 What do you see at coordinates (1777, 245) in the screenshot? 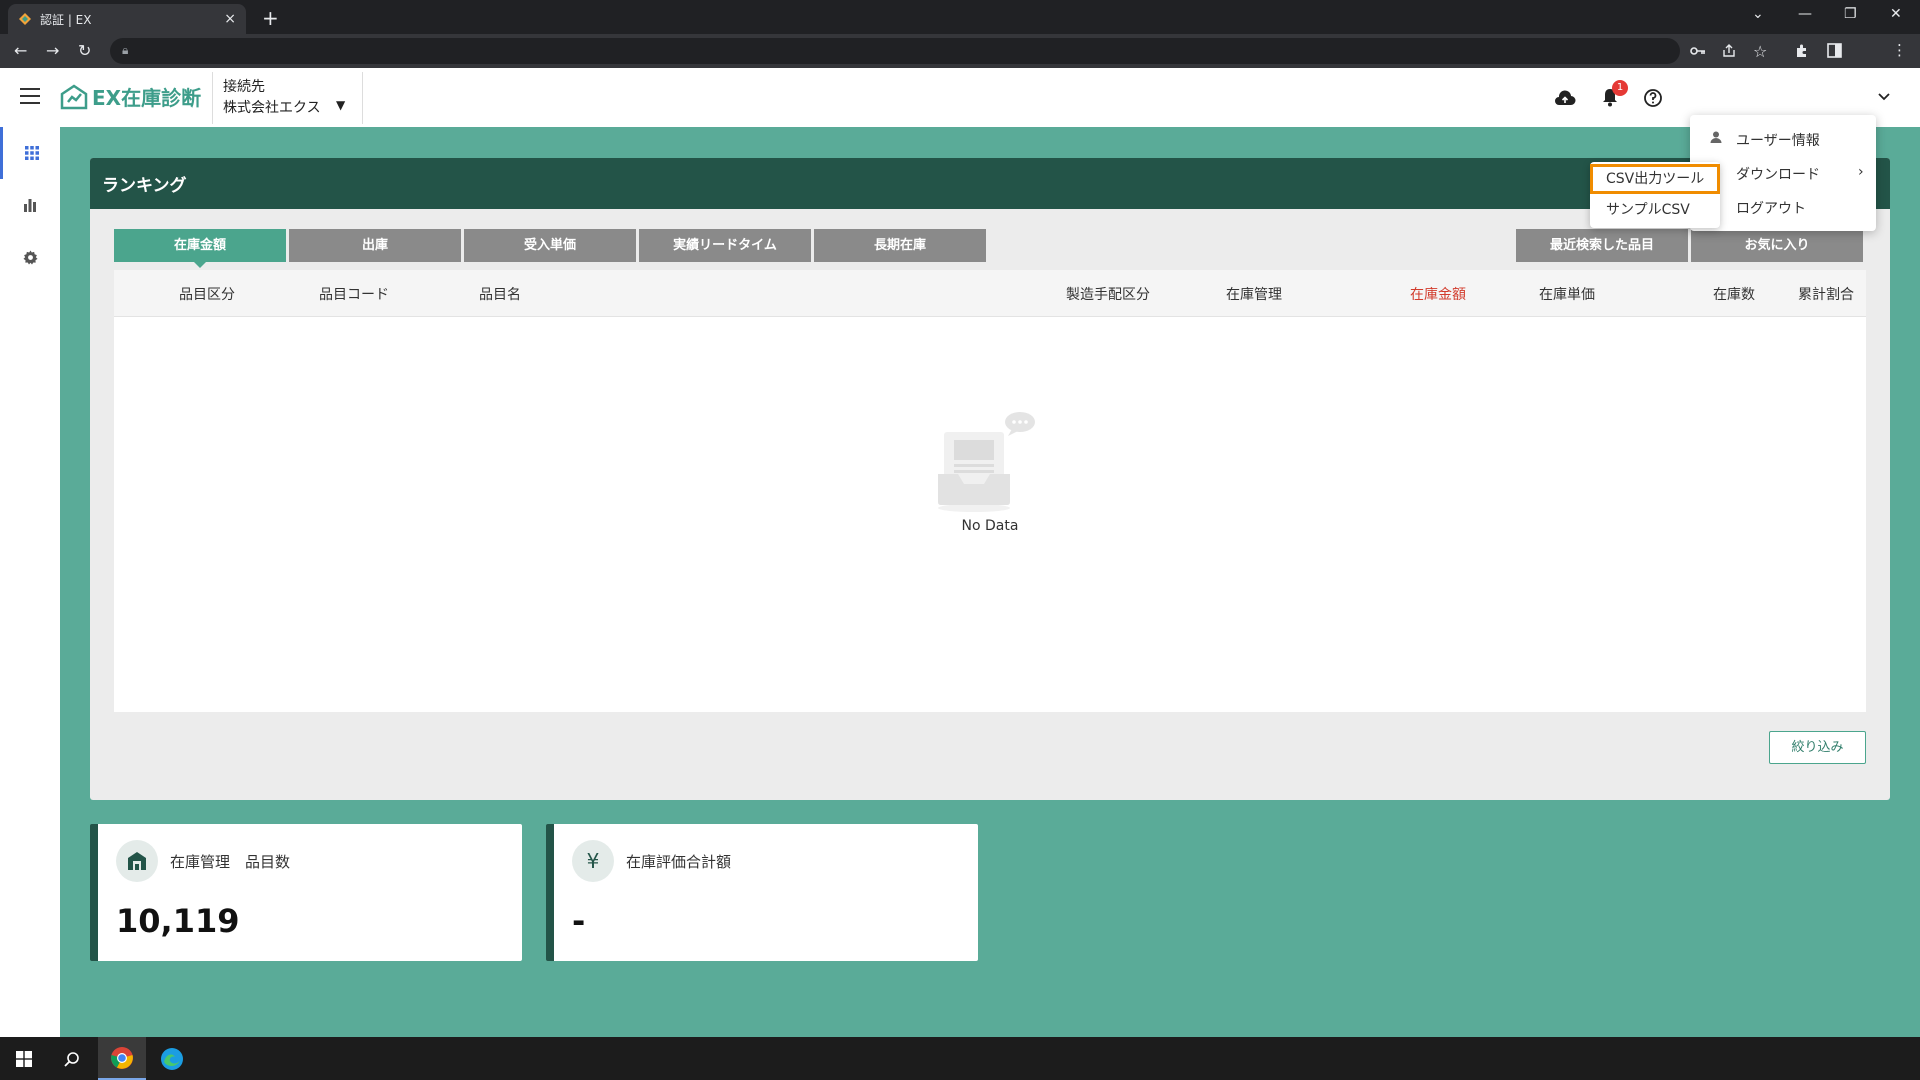
I see `tab-favorites: お気に入り` at bounding box center [1777, 245].